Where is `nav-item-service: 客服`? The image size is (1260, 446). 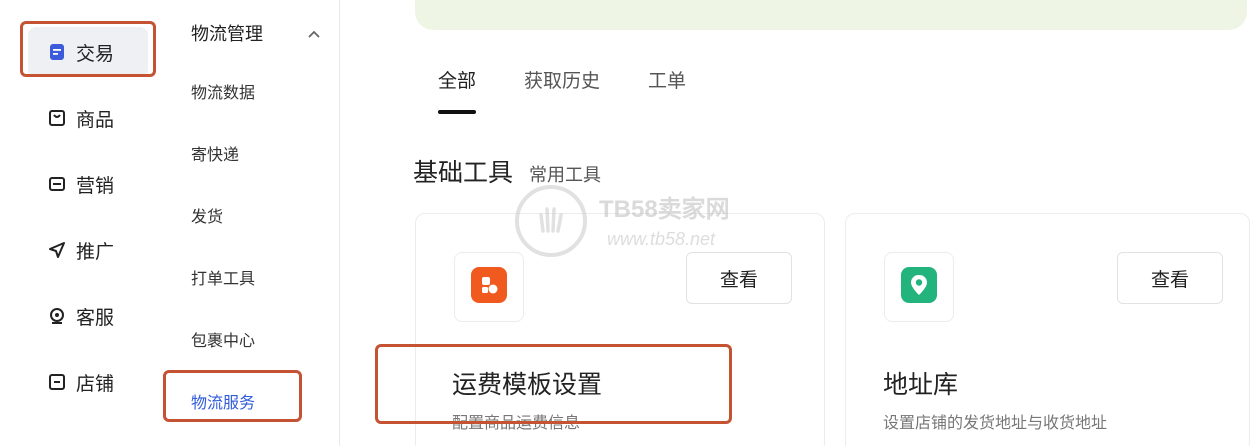
nav-item-service: 客服 is located at coordinates (89, 316).